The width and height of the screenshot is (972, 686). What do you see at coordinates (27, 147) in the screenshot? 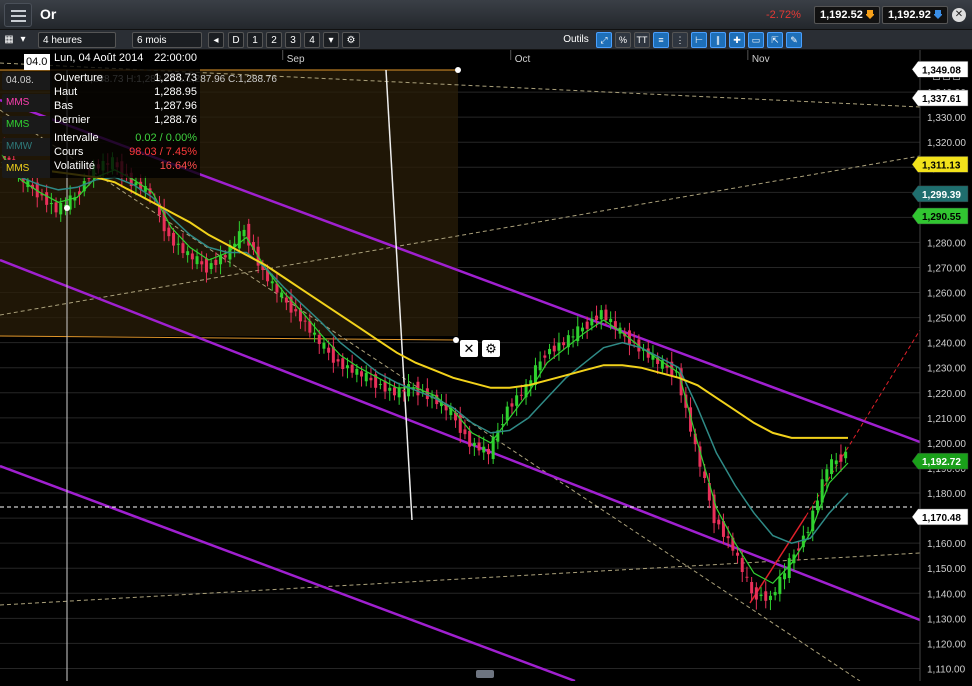
I see `legend-item: MMW` at bounding box center [27, 147].